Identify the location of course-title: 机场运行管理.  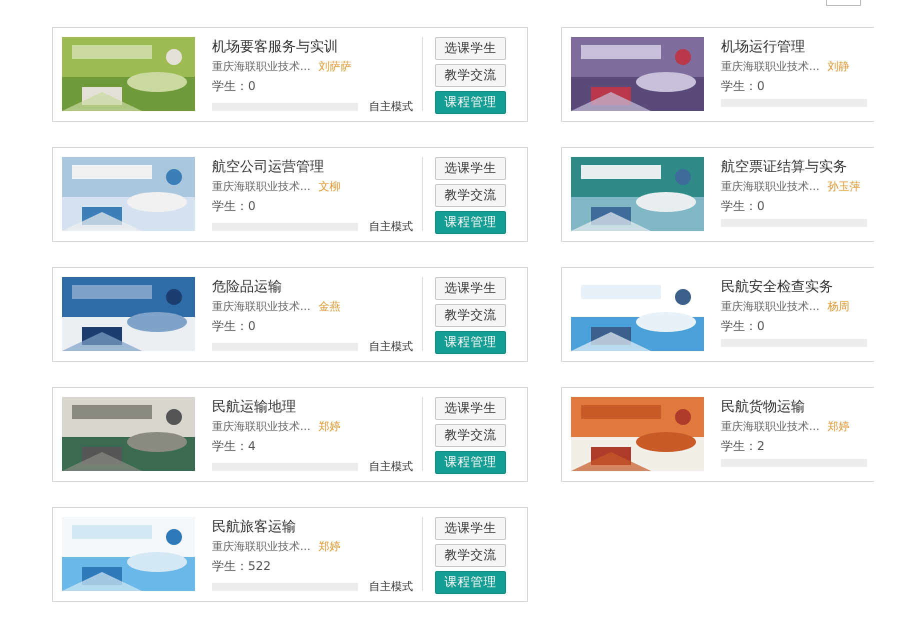
(796, 47).